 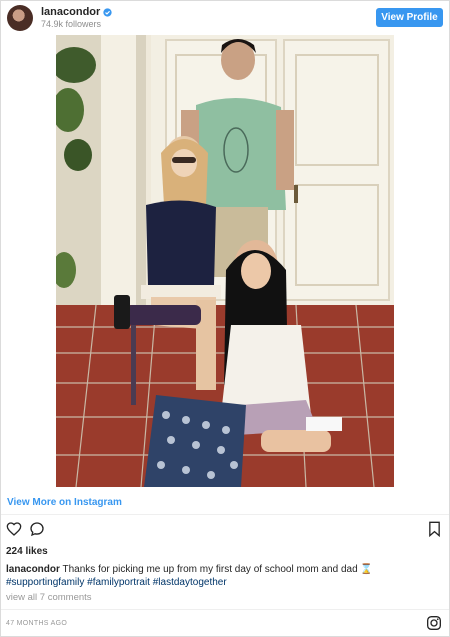 I want to click on hourglass-emoji: ⌛, so click(x=366, y=569).